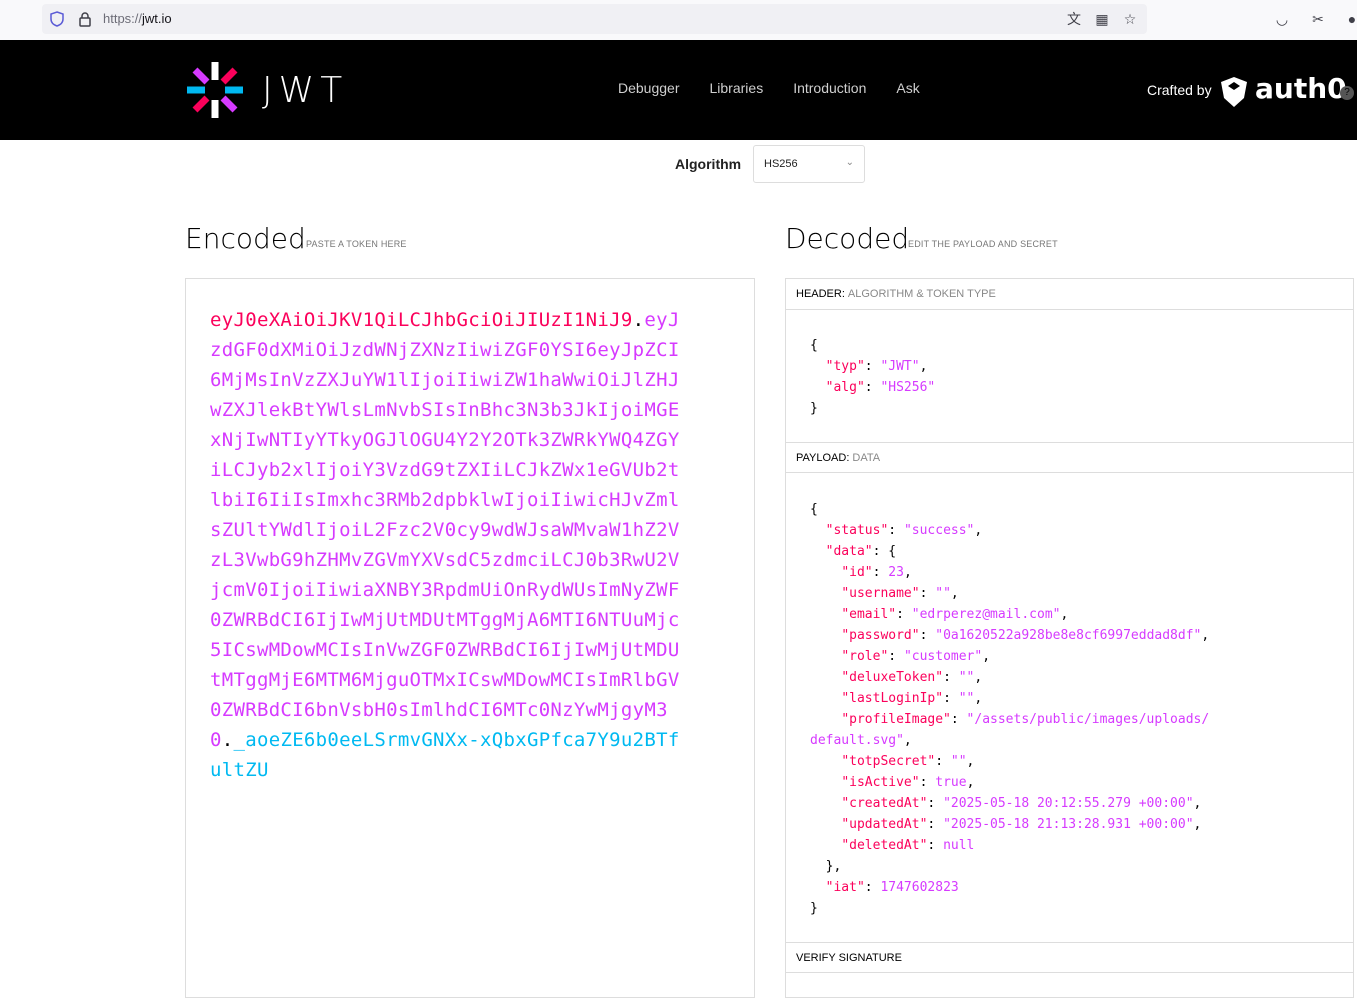  What do you see at coordinates (849, 162) in the screenshot?
I see `chevron-down-icon: ⌄` at bounding box center [849, 162].